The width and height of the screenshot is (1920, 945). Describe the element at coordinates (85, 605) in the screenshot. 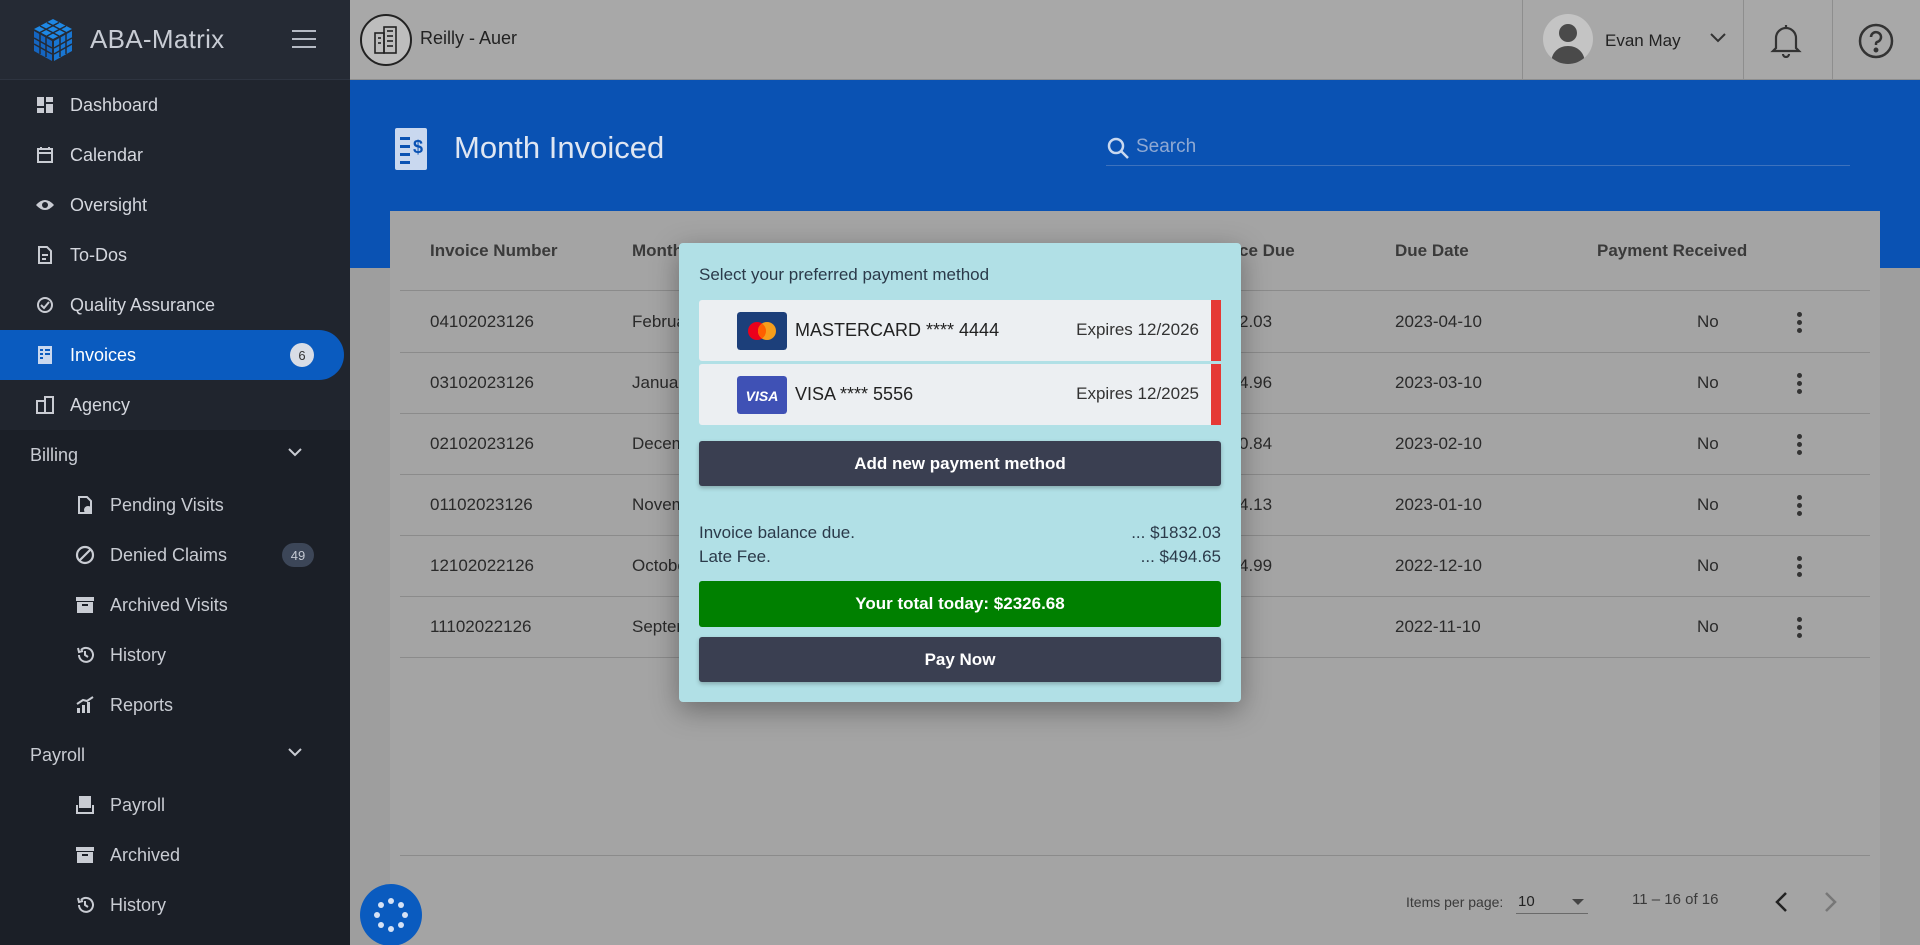

I see `archive-icon` at that location.